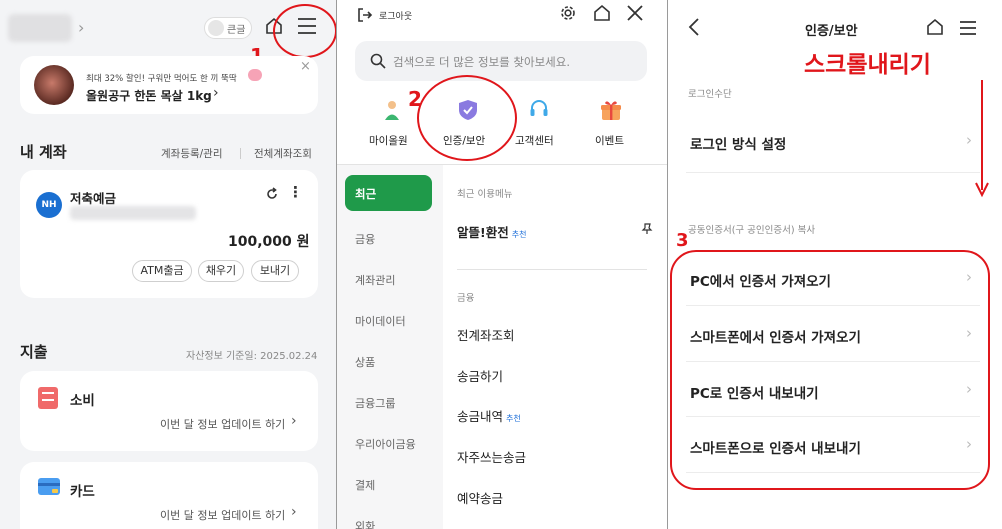 Image resolution: width=1002 pixels, height=529 pixels. What do you see at coordinates (694, 27) in the screenshot?
I see `back-arrow-icon` at bounding box center [694, 27].